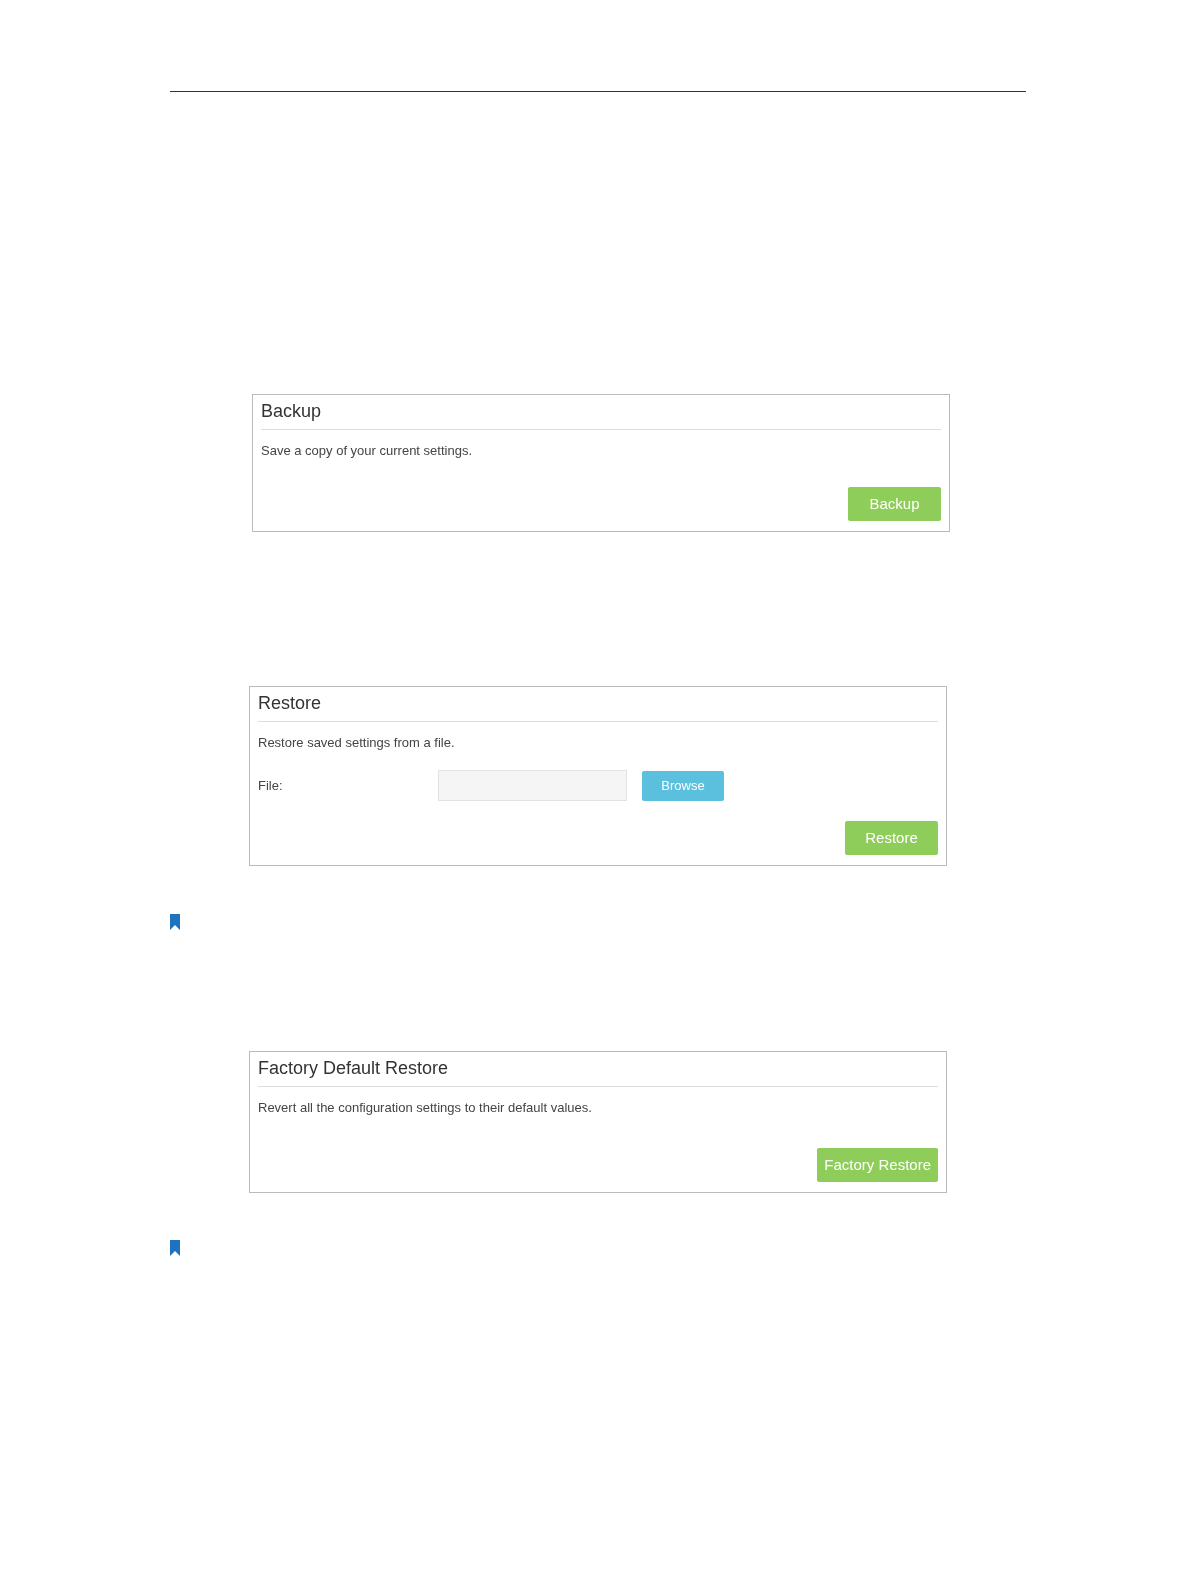 The width and height of the screenshot is (1196, 1582). What do you see at coordinates (425, 1108) in the screenshot?
I see `panel-description: Revert all the configuration settings to their default values.` at bounding box center [425, 1108].